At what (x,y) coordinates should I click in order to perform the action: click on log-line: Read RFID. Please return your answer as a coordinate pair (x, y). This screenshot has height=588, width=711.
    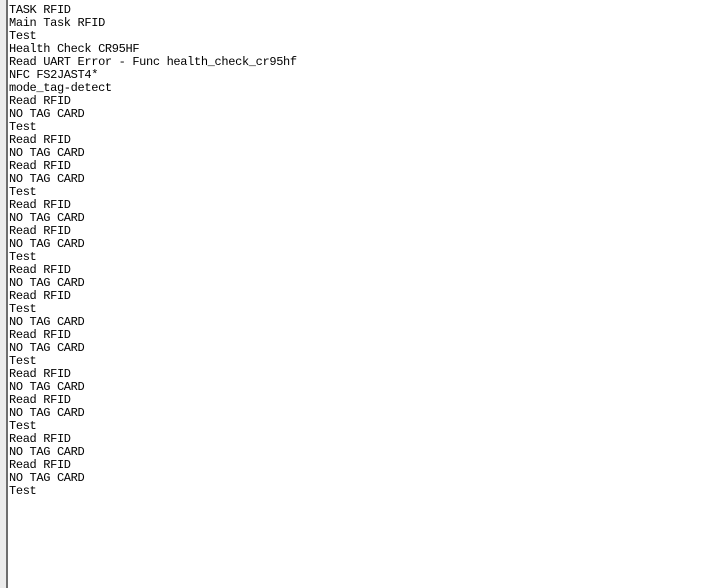
    Looking at the image, I should click on (40, 296).